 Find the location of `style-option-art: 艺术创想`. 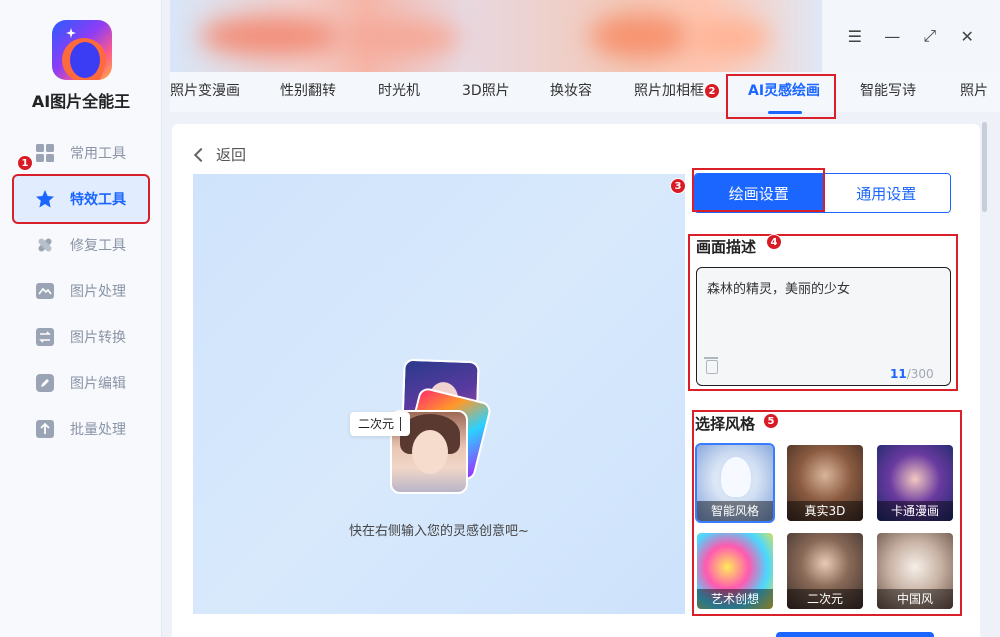

style-option-art: 艺术创想 is located at coordinates (735, 571).